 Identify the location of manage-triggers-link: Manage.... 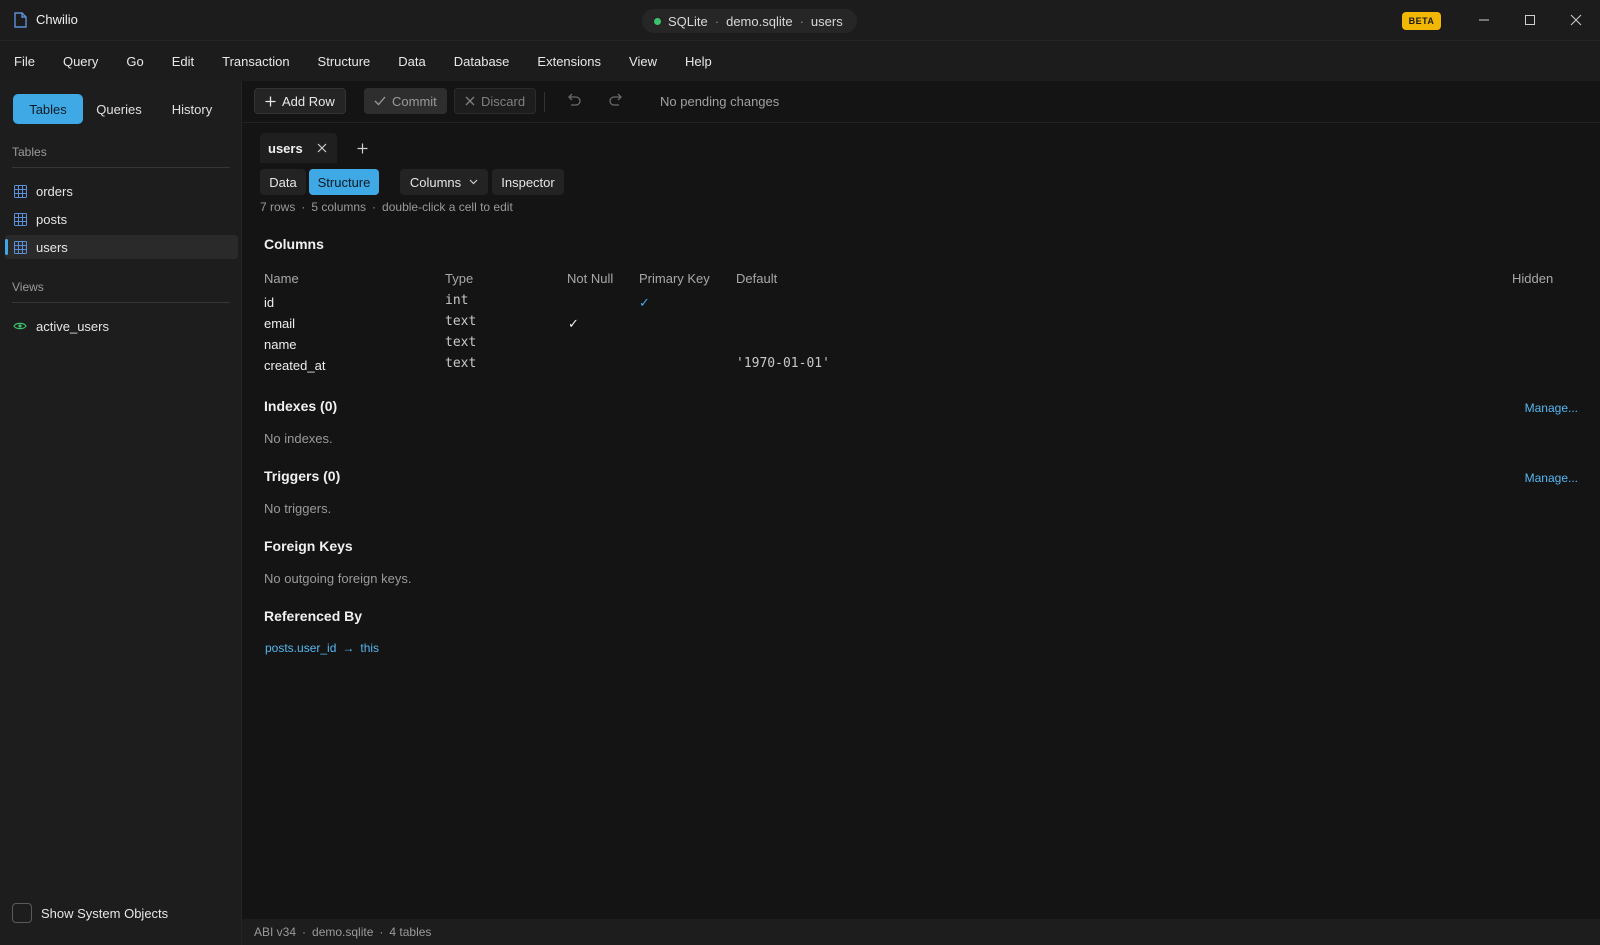
(1551, 478).